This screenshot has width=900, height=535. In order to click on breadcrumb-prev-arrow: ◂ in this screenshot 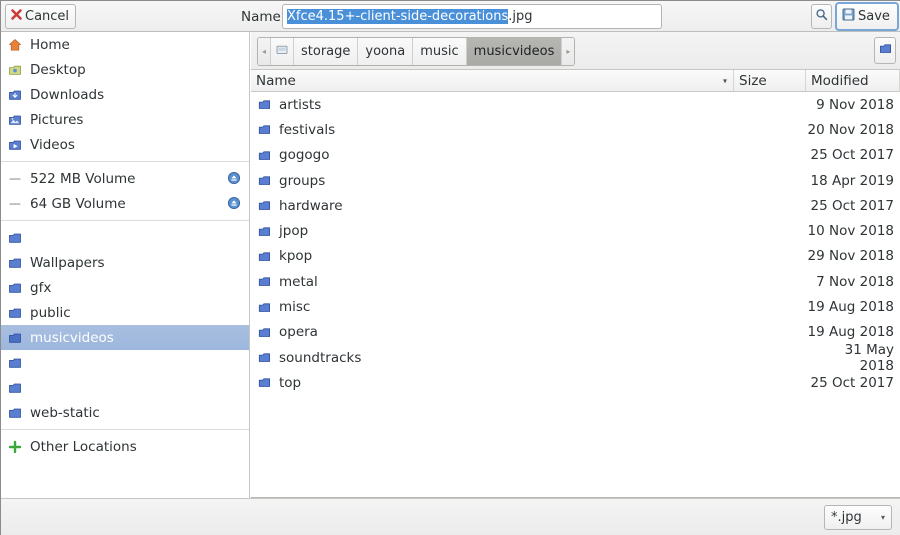, I will do `click(265, 51)`.